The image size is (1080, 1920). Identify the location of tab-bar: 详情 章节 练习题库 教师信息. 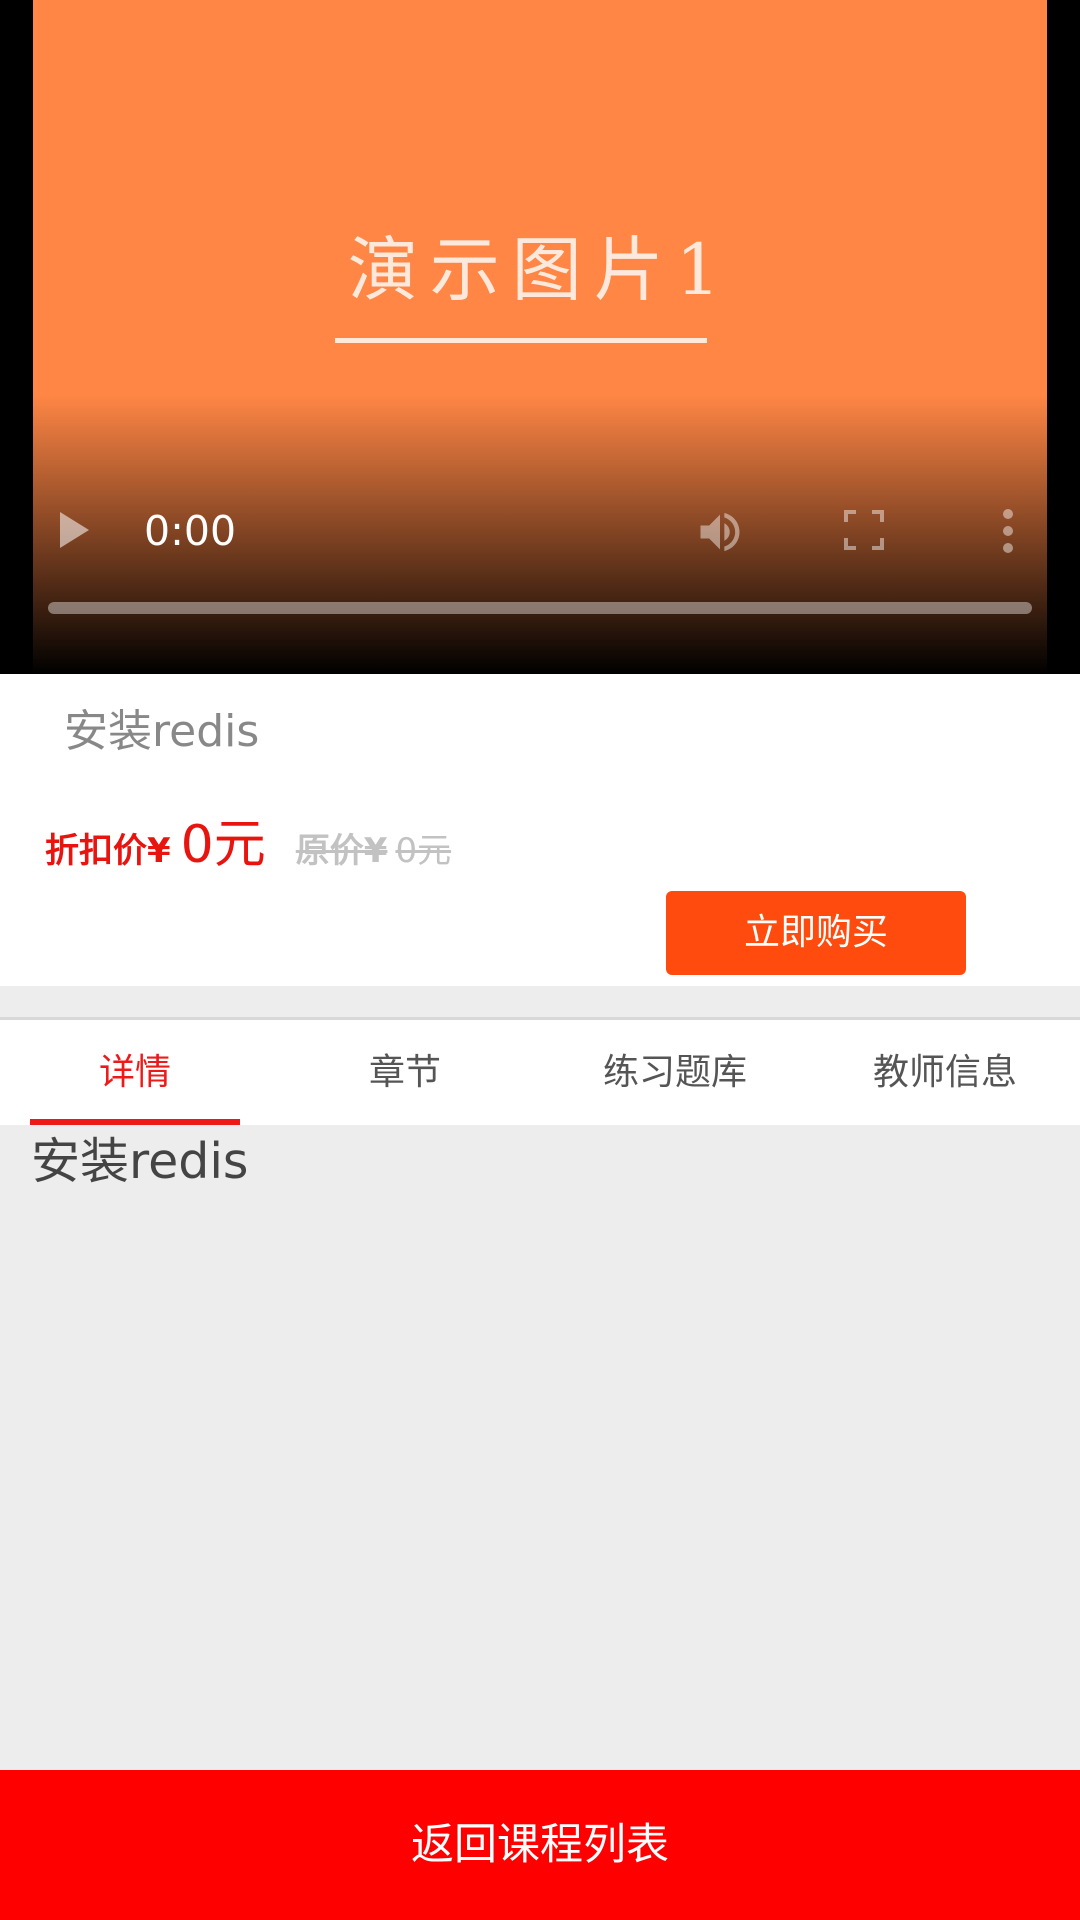
(540, 1072).